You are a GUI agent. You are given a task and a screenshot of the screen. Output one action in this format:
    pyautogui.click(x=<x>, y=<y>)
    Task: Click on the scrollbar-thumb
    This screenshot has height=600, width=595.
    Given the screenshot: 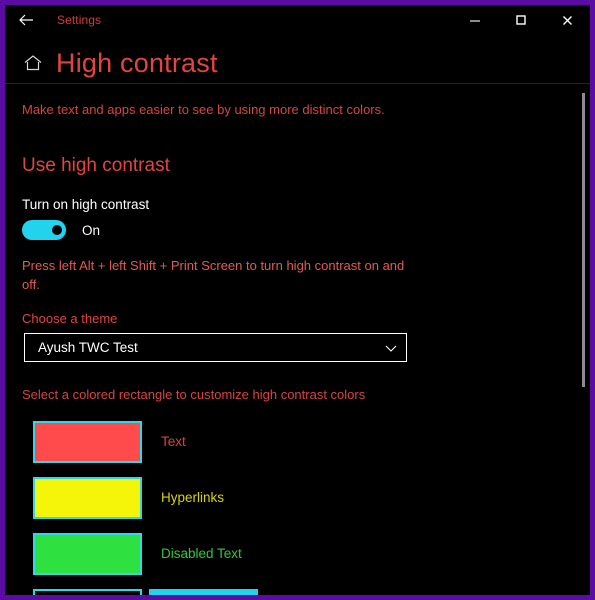 What is the action you would take?
    pyautogui.click(x=583, y=240)
    